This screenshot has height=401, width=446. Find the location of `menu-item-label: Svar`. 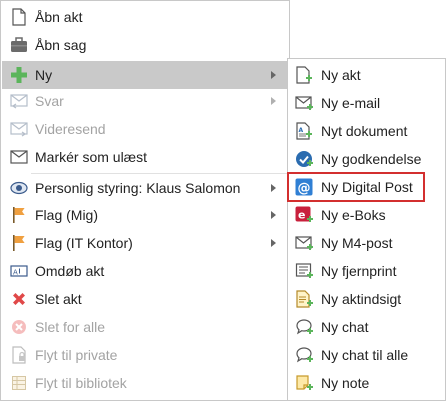

menu-item-label: Svar is located at coordinates (49, 101).